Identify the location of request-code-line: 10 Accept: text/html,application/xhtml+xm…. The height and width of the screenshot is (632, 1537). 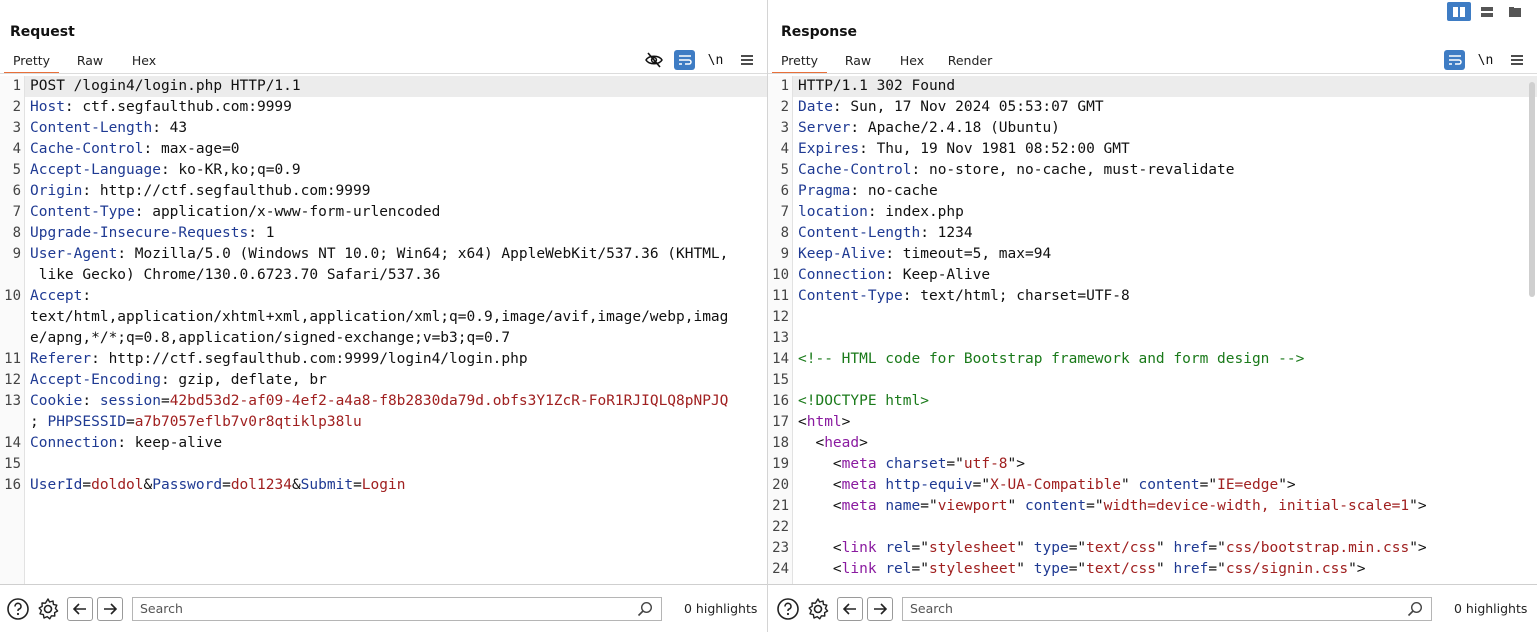
(383, 317).